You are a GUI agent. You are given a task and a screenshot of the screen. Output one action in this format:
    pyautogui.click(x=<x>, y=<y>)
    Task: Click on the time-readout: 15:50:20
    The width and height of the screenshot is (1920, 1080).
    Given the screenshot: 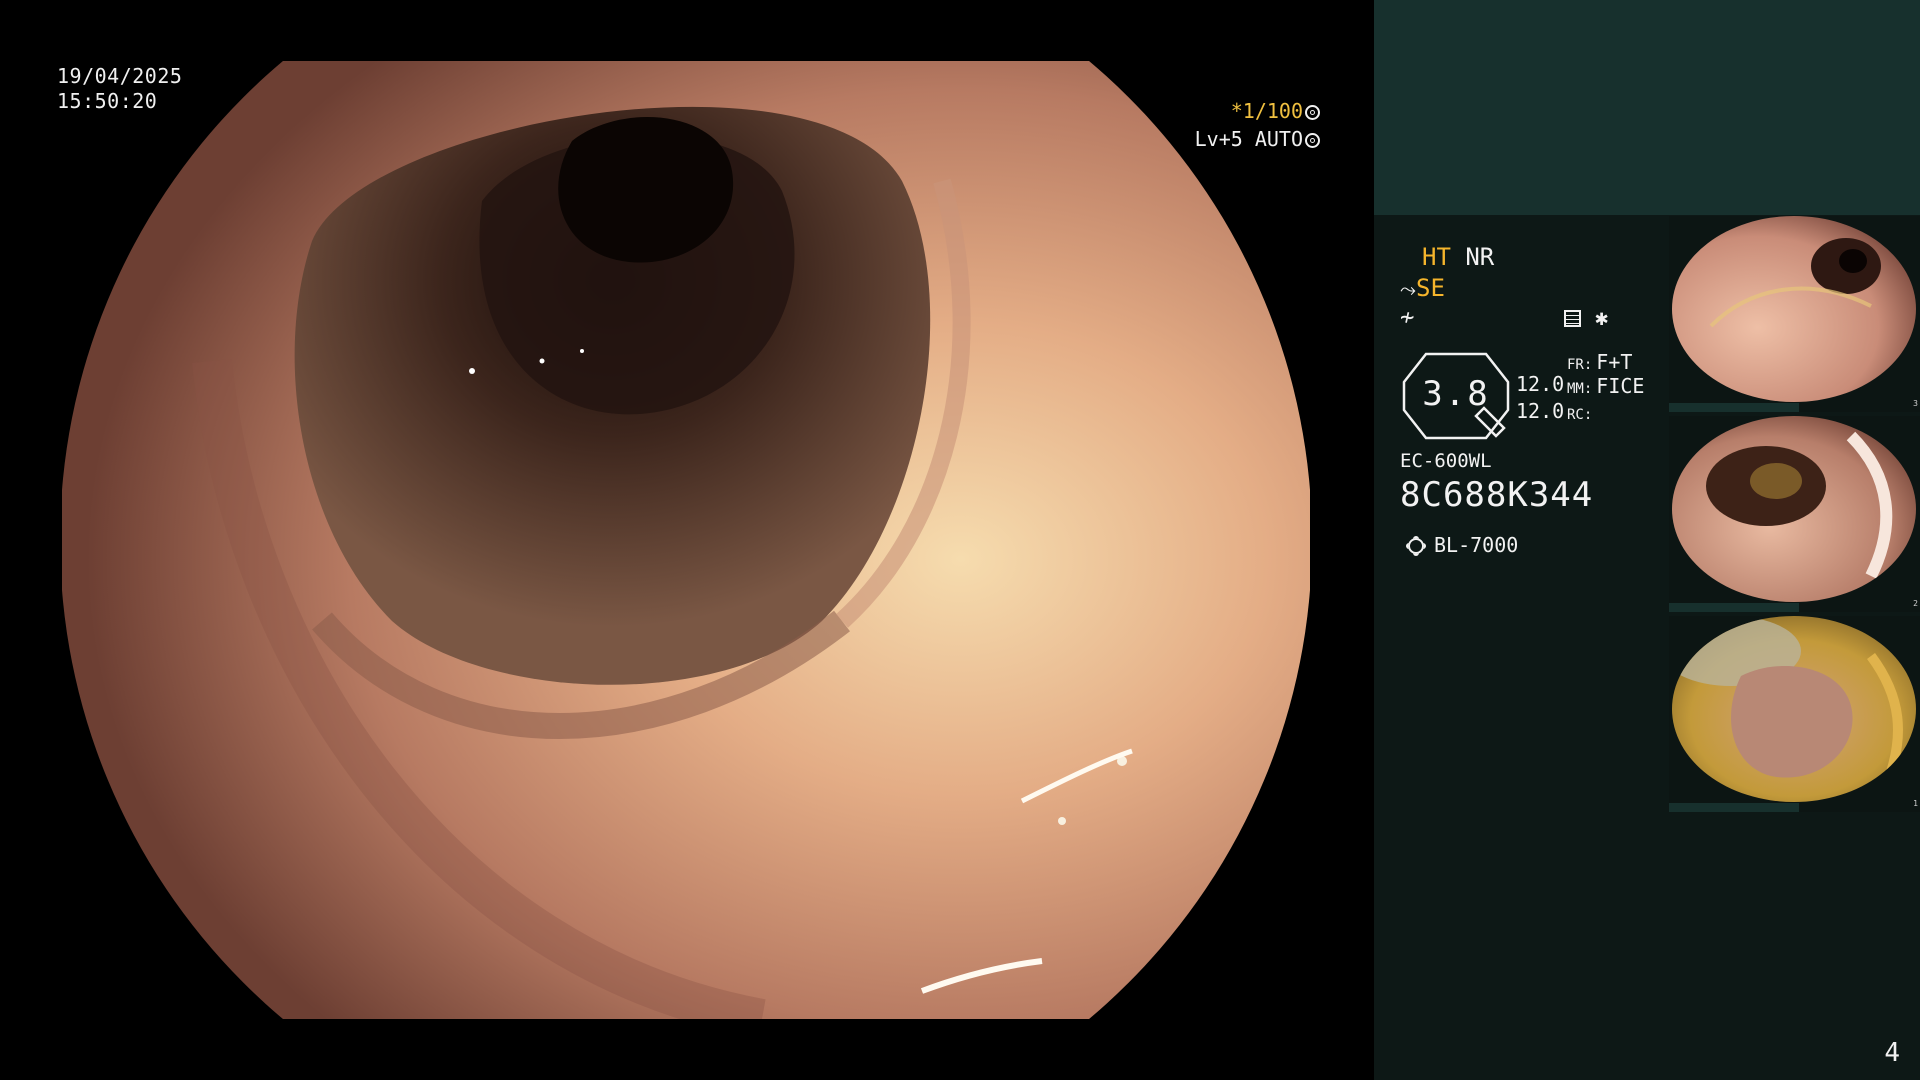 What is the action you would take?
    pyautogui.click(x=107, y=101)
    